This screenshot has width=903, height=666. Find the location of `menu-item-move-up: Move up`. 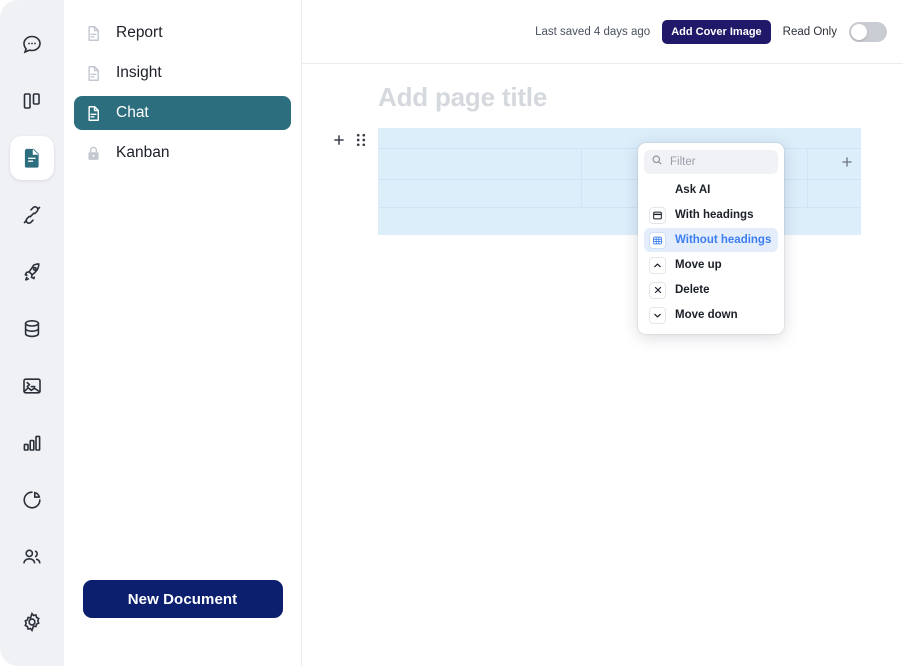

menu-item-move-up: Move up is located at coordinates (711, 265).